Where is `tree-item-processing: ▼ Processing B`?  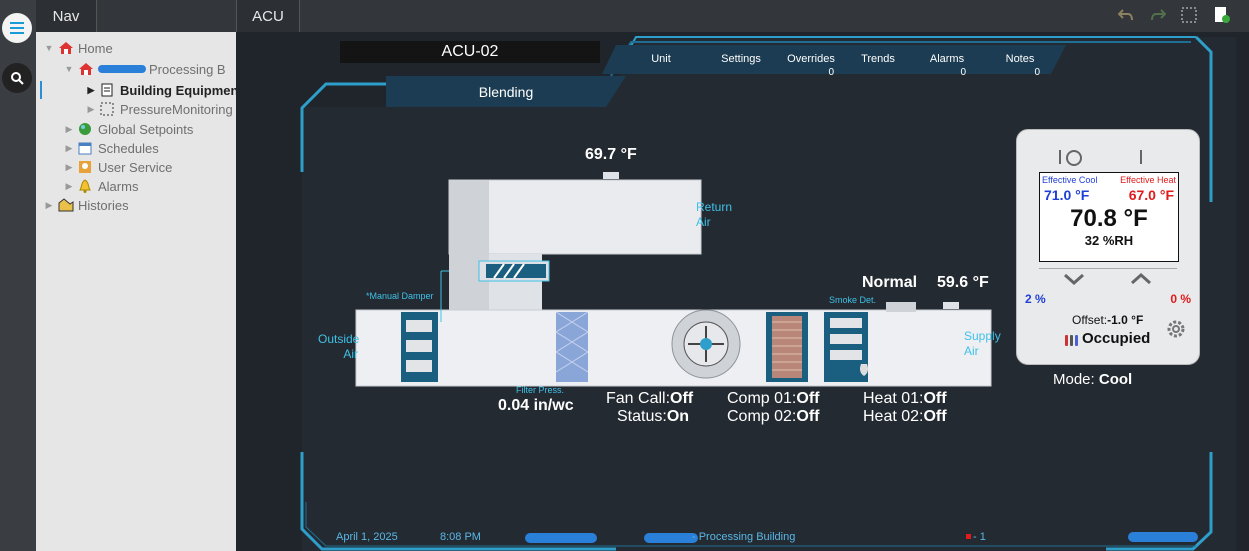 tree-item-processing: ▼ Processing B is located at coordinates (145, 69).